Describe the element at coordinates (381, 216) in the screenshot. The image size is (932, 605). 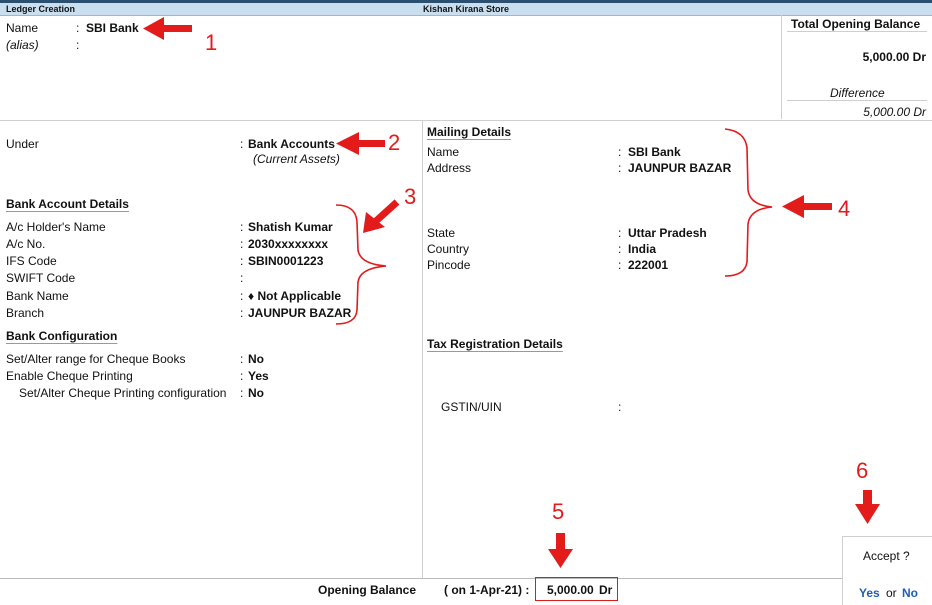
I see `annotation-arrow-3-icon` at that location.